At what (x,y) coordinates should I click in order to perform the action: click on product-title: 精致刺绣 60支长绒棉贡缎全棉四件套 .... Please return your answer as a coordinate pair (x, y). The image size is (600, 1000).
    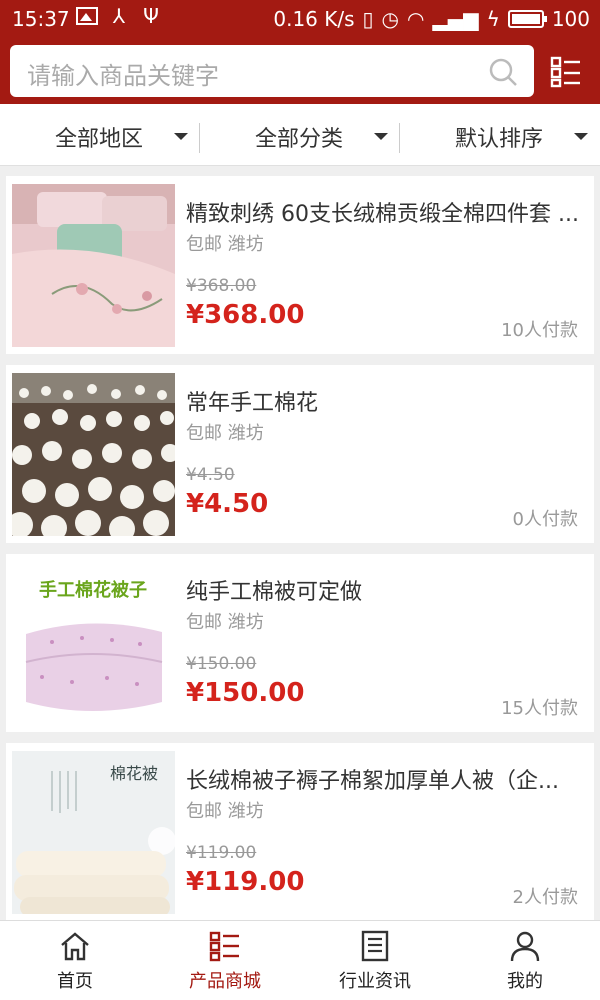
    Looking at the image, I should click on (385, 212).